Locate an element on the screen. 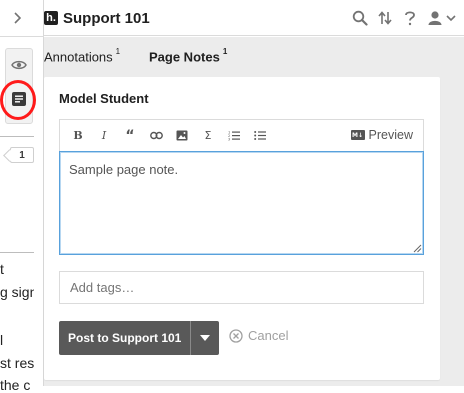  host-page-strip: 1 t g signa l st resp the c is located at coordinates (22, 196).